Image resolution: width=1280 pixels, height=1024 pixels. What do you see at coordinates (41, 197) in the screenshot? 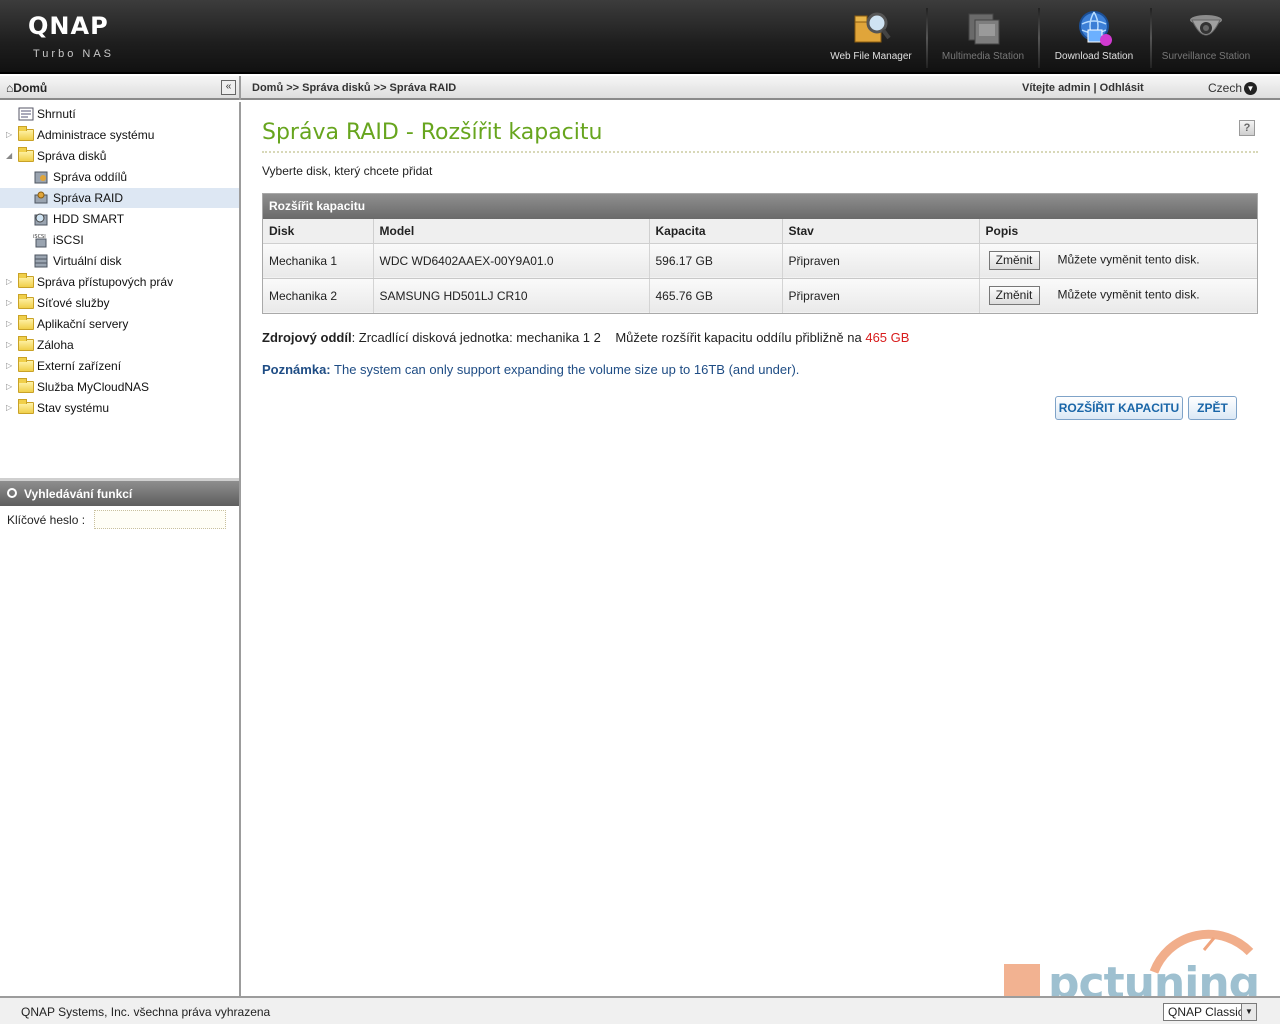
I see `raid-management-icon` at bounding box center [41, 197].